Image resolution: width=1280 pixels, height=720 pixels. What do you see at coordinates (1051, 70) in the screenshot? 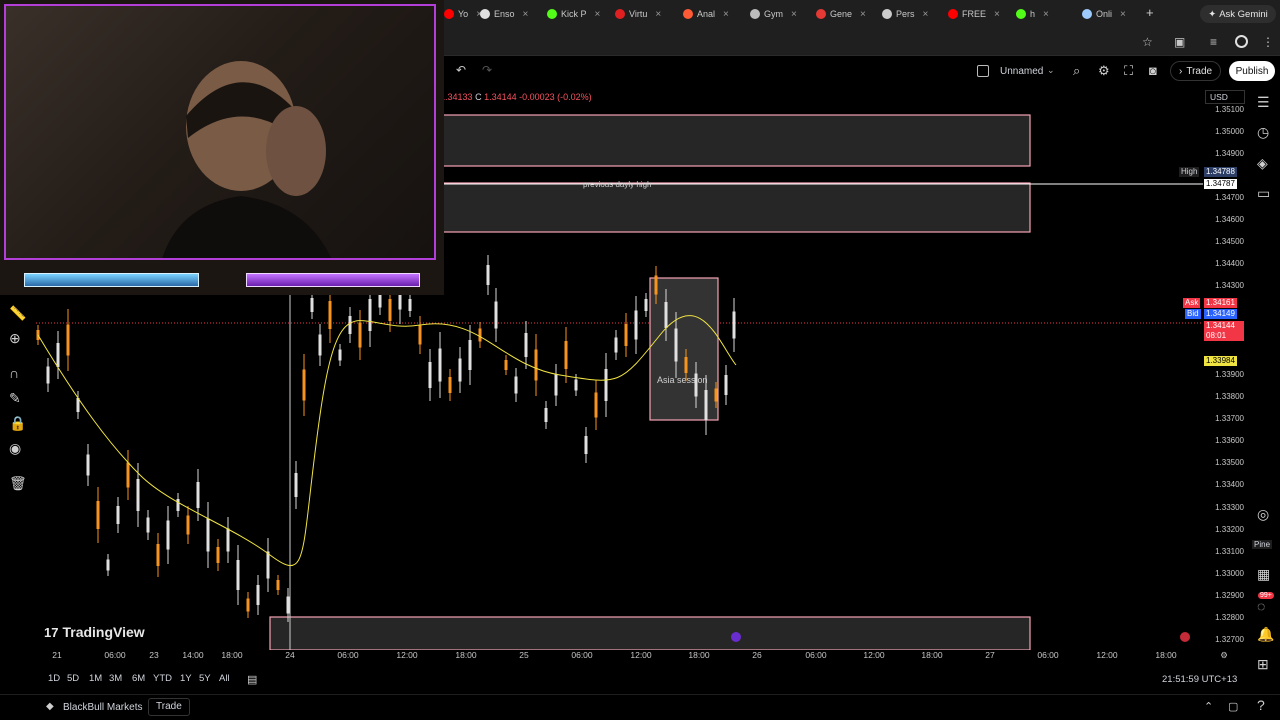
I see `chevron-down-icon: ⌄` at bounding box center [1051, 70].